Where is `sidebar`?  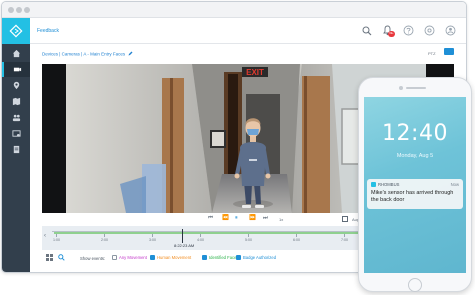
sidebar is located at coordinates (16, 145).